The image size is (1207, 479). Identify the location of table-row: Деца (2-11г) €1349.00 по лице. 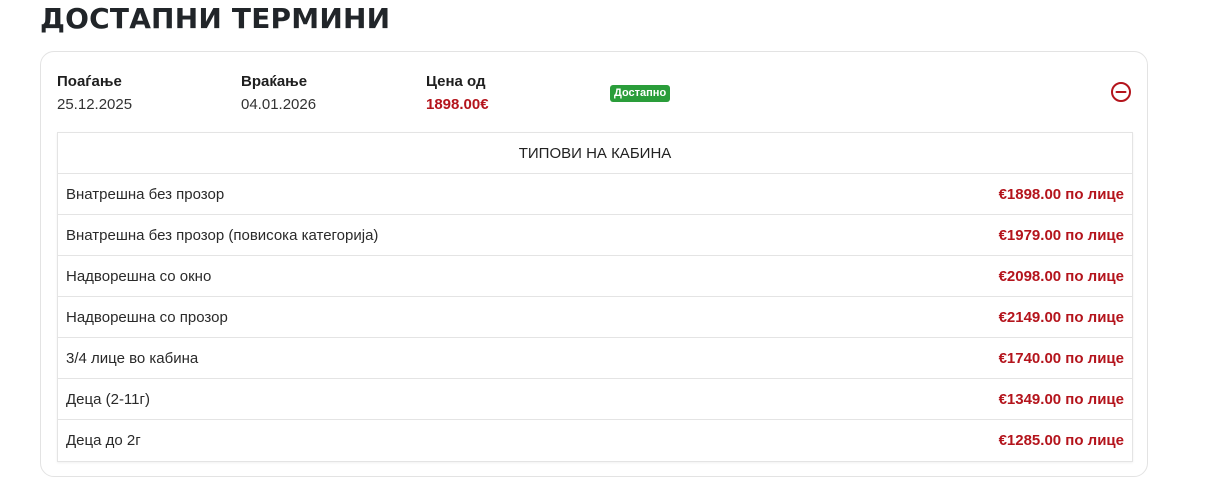
(595, 399).